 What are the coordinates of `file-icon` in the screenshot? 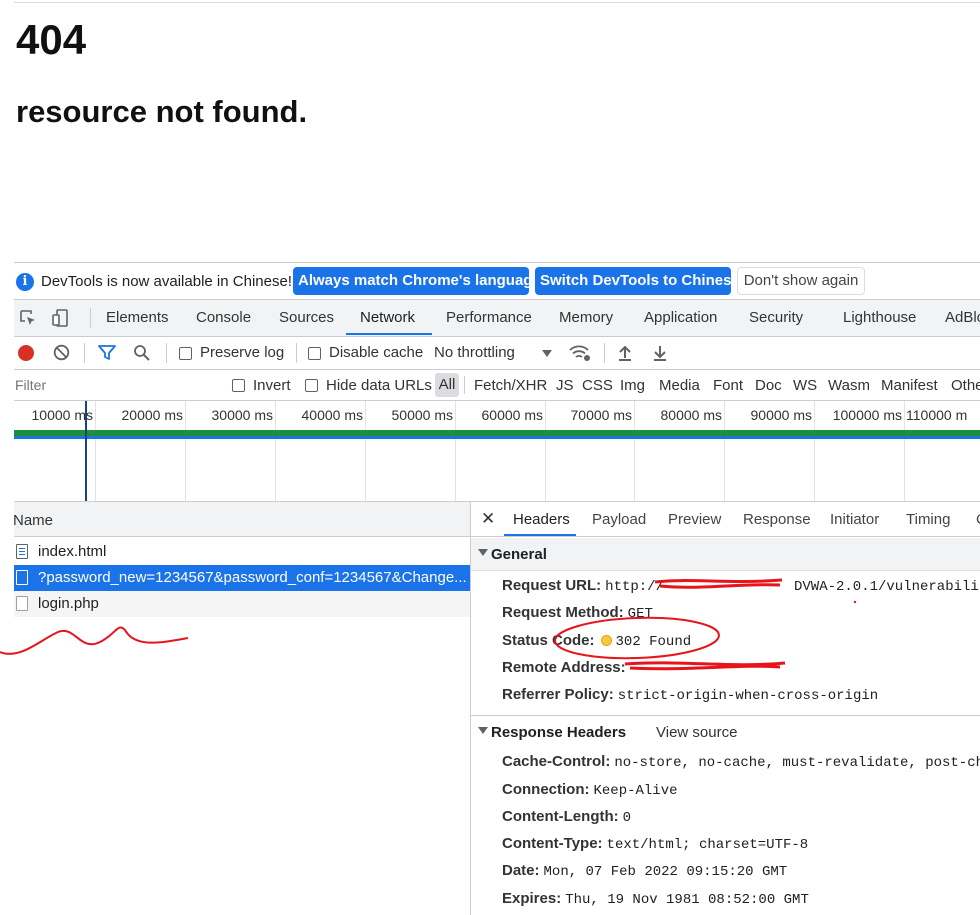 It's located at (22, 603).